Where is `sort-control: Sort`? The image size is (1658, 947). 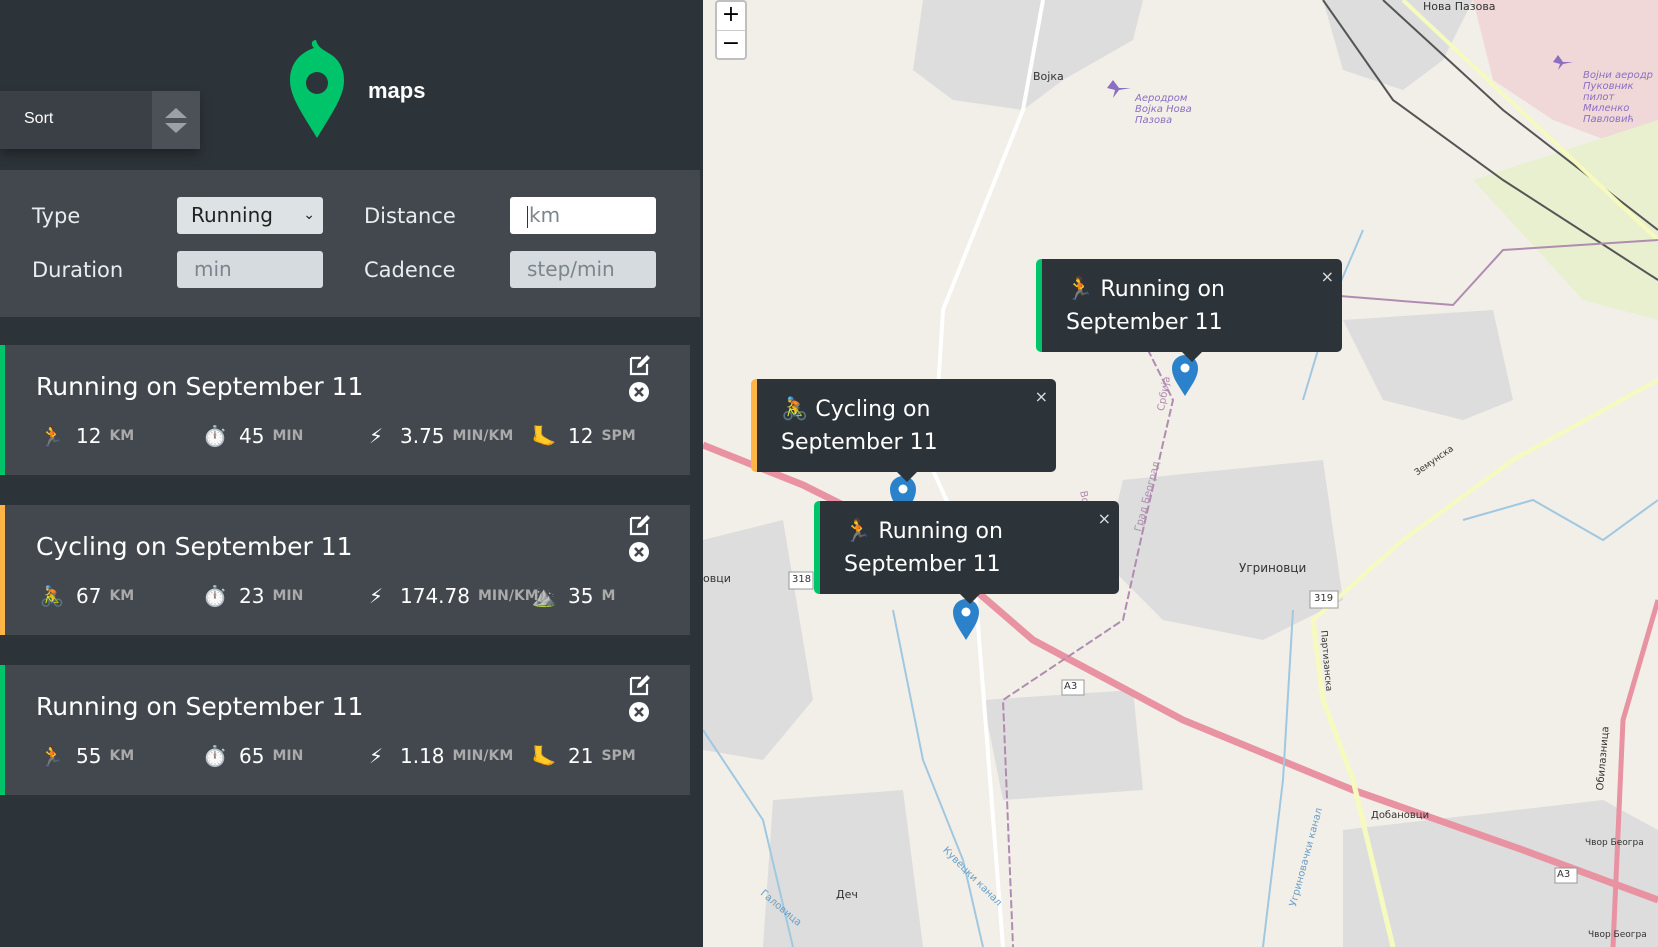 sort-control: Sort is located at coordinates (100, 120).